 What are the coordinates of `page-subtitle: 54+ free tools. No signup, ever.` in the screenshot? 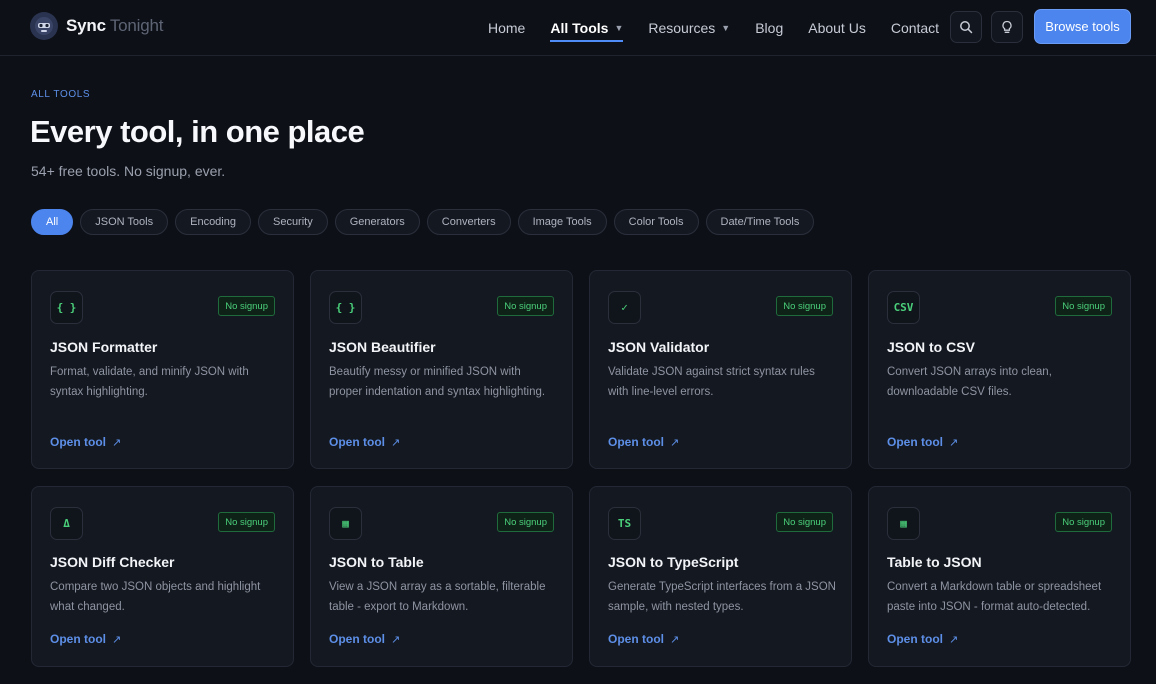 It's located at (128, 171).